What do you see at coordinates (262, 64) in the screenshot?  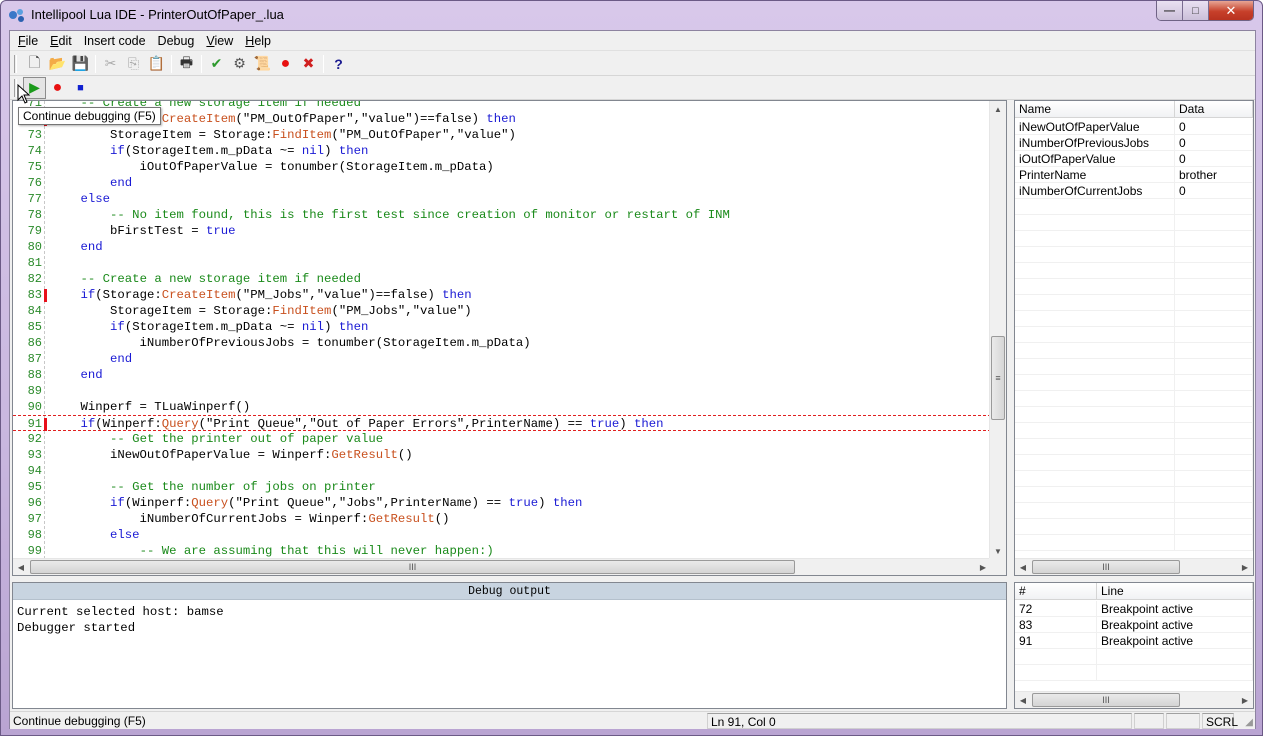 I see `script-button: 📜` at bounding box center [262, 64].